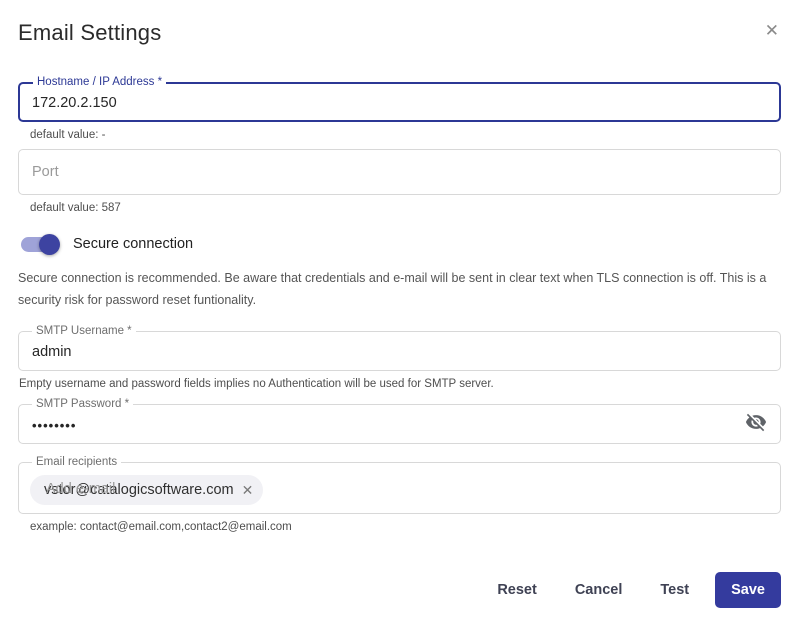 This screenshot has height=628, width=799. Describe the element at coordinates (399, 244) in the screenshot. I see `secure-connection-row: Secure connection` at that location.